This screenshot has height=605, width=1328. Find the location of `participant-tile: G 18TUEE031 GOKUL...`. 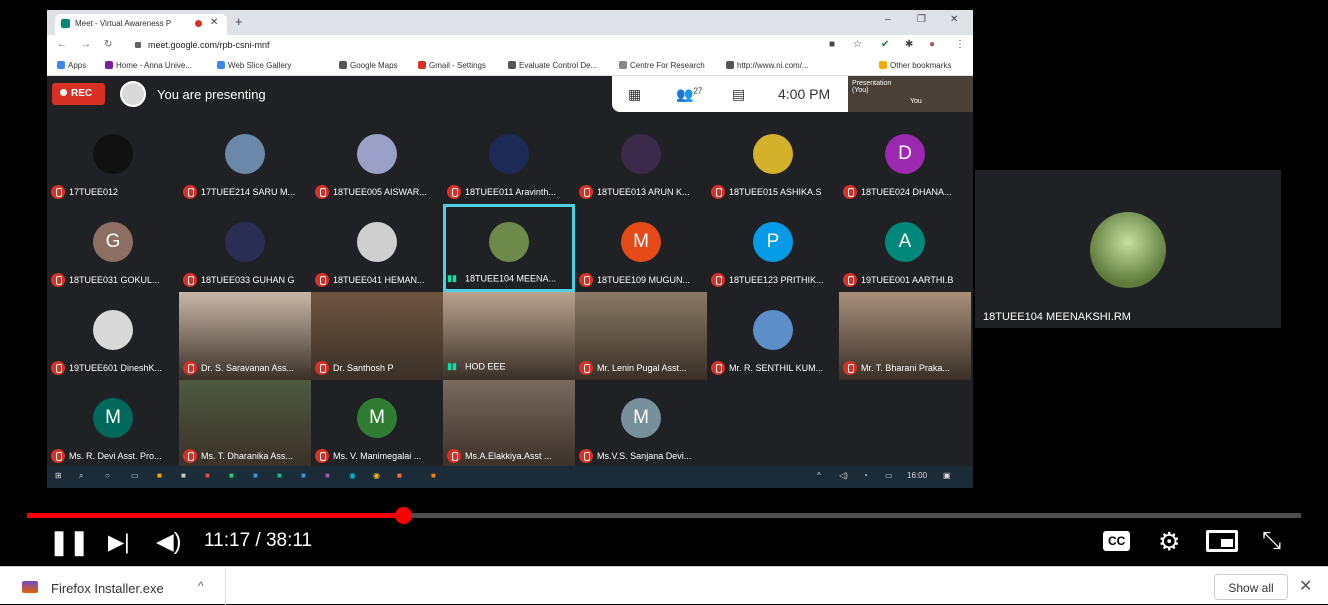

participant-tile: G 18TUEE031 GOKUL... is located at coordinates (113, 248).